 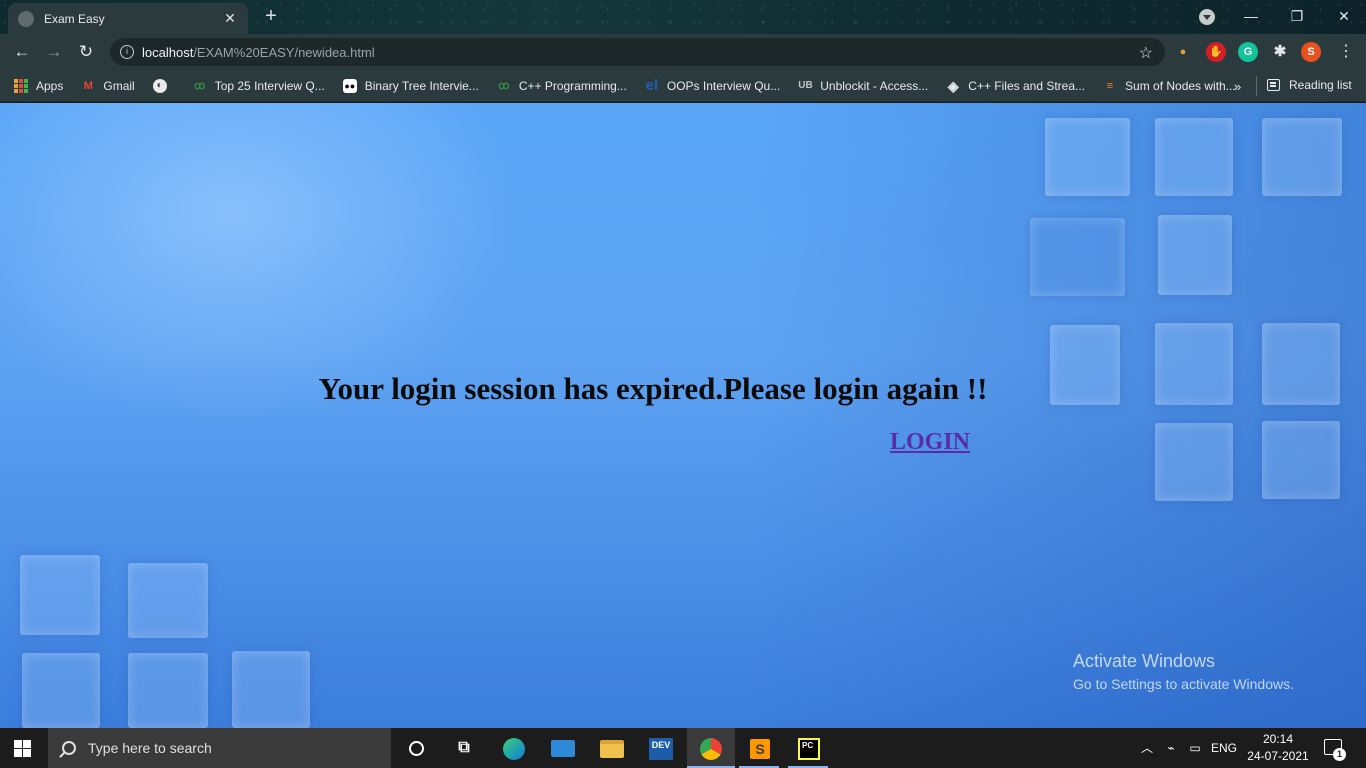 What do you see at coordinates (38, 85) in the screenshot?
I see `bookmark-apps: Apps` at bounding box center [38, 85].